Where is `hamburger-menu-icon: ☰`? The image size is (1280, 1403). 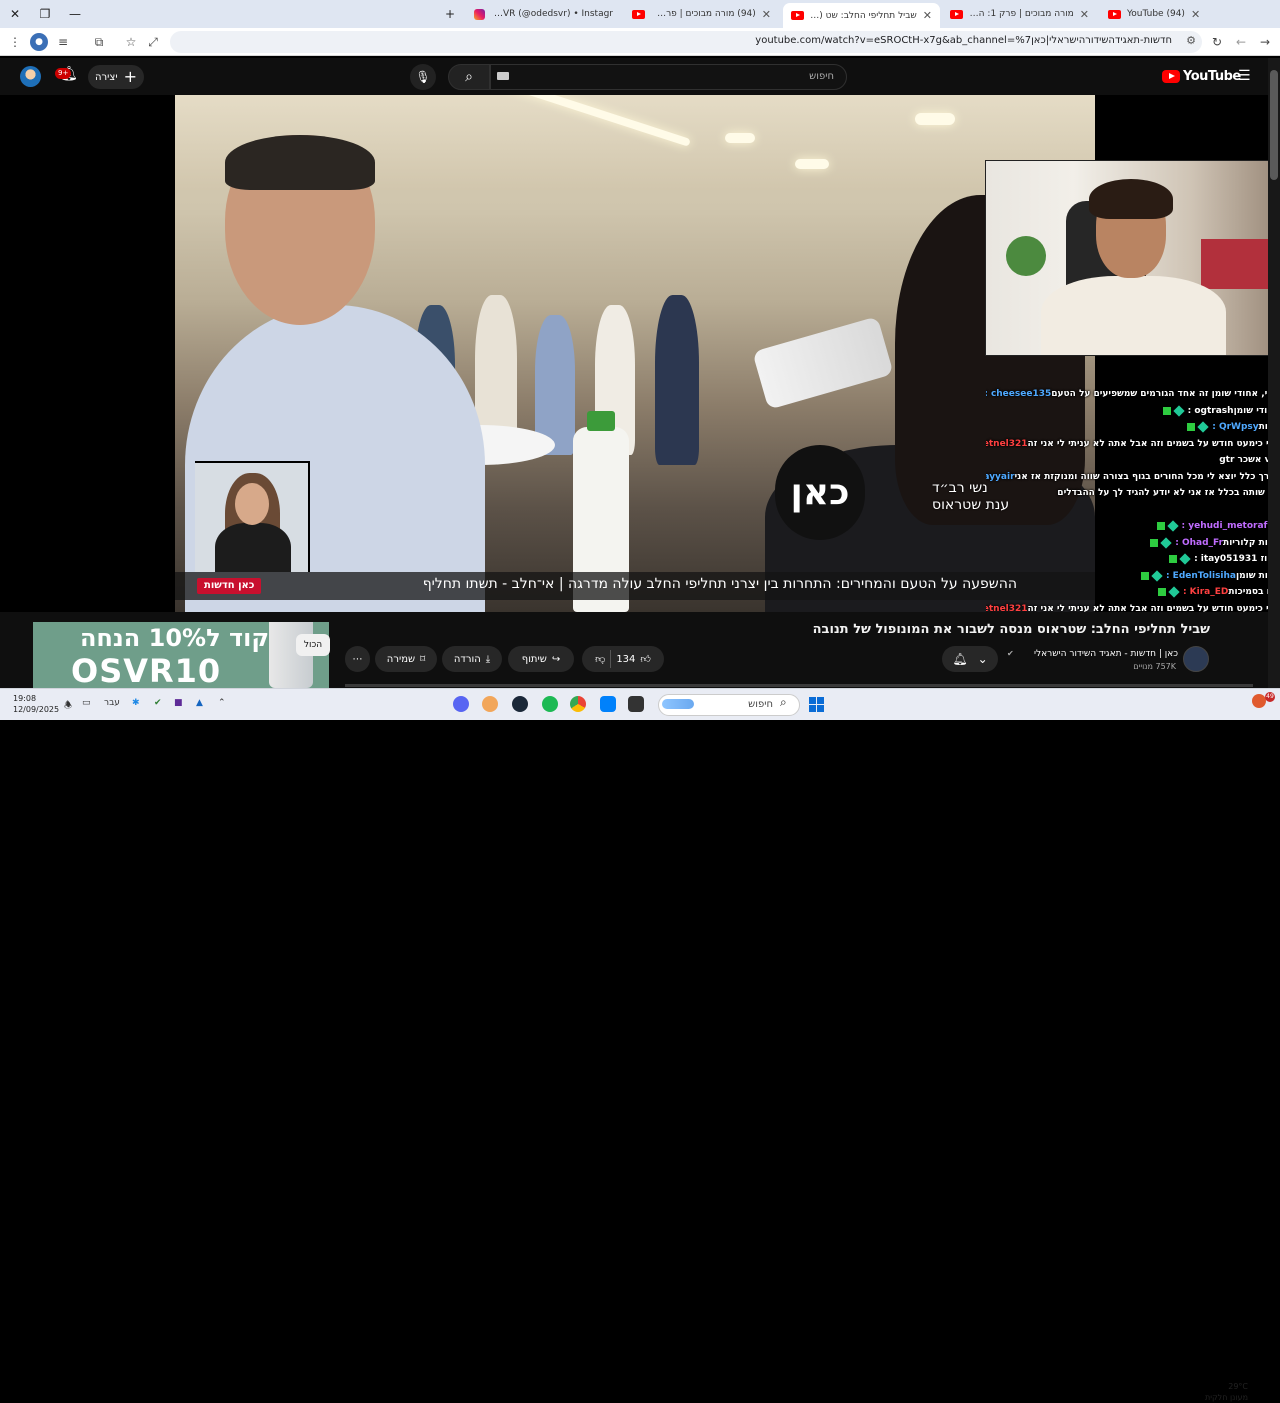
hamburger-menu-icon: ☰ is located at coordinates (1244, 76).